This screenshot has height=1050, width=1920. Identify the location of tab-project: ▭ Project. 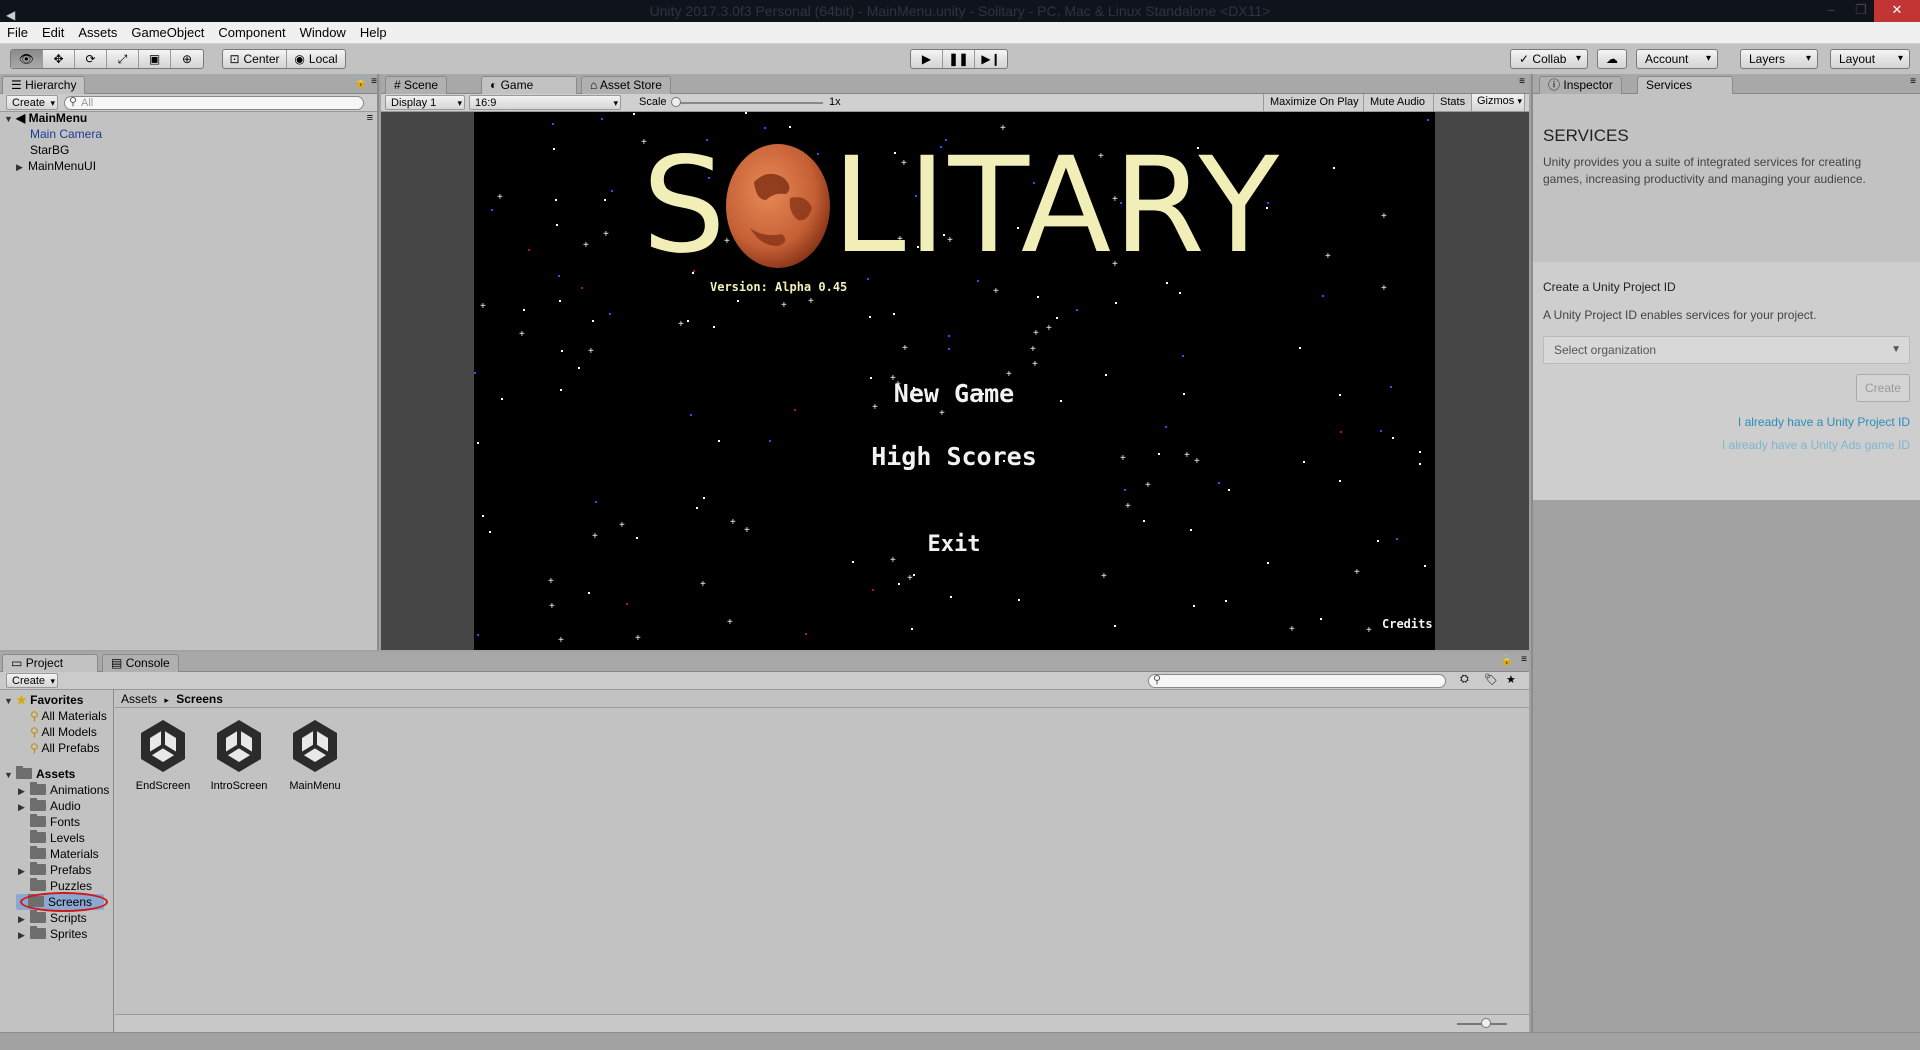
(50, 663).